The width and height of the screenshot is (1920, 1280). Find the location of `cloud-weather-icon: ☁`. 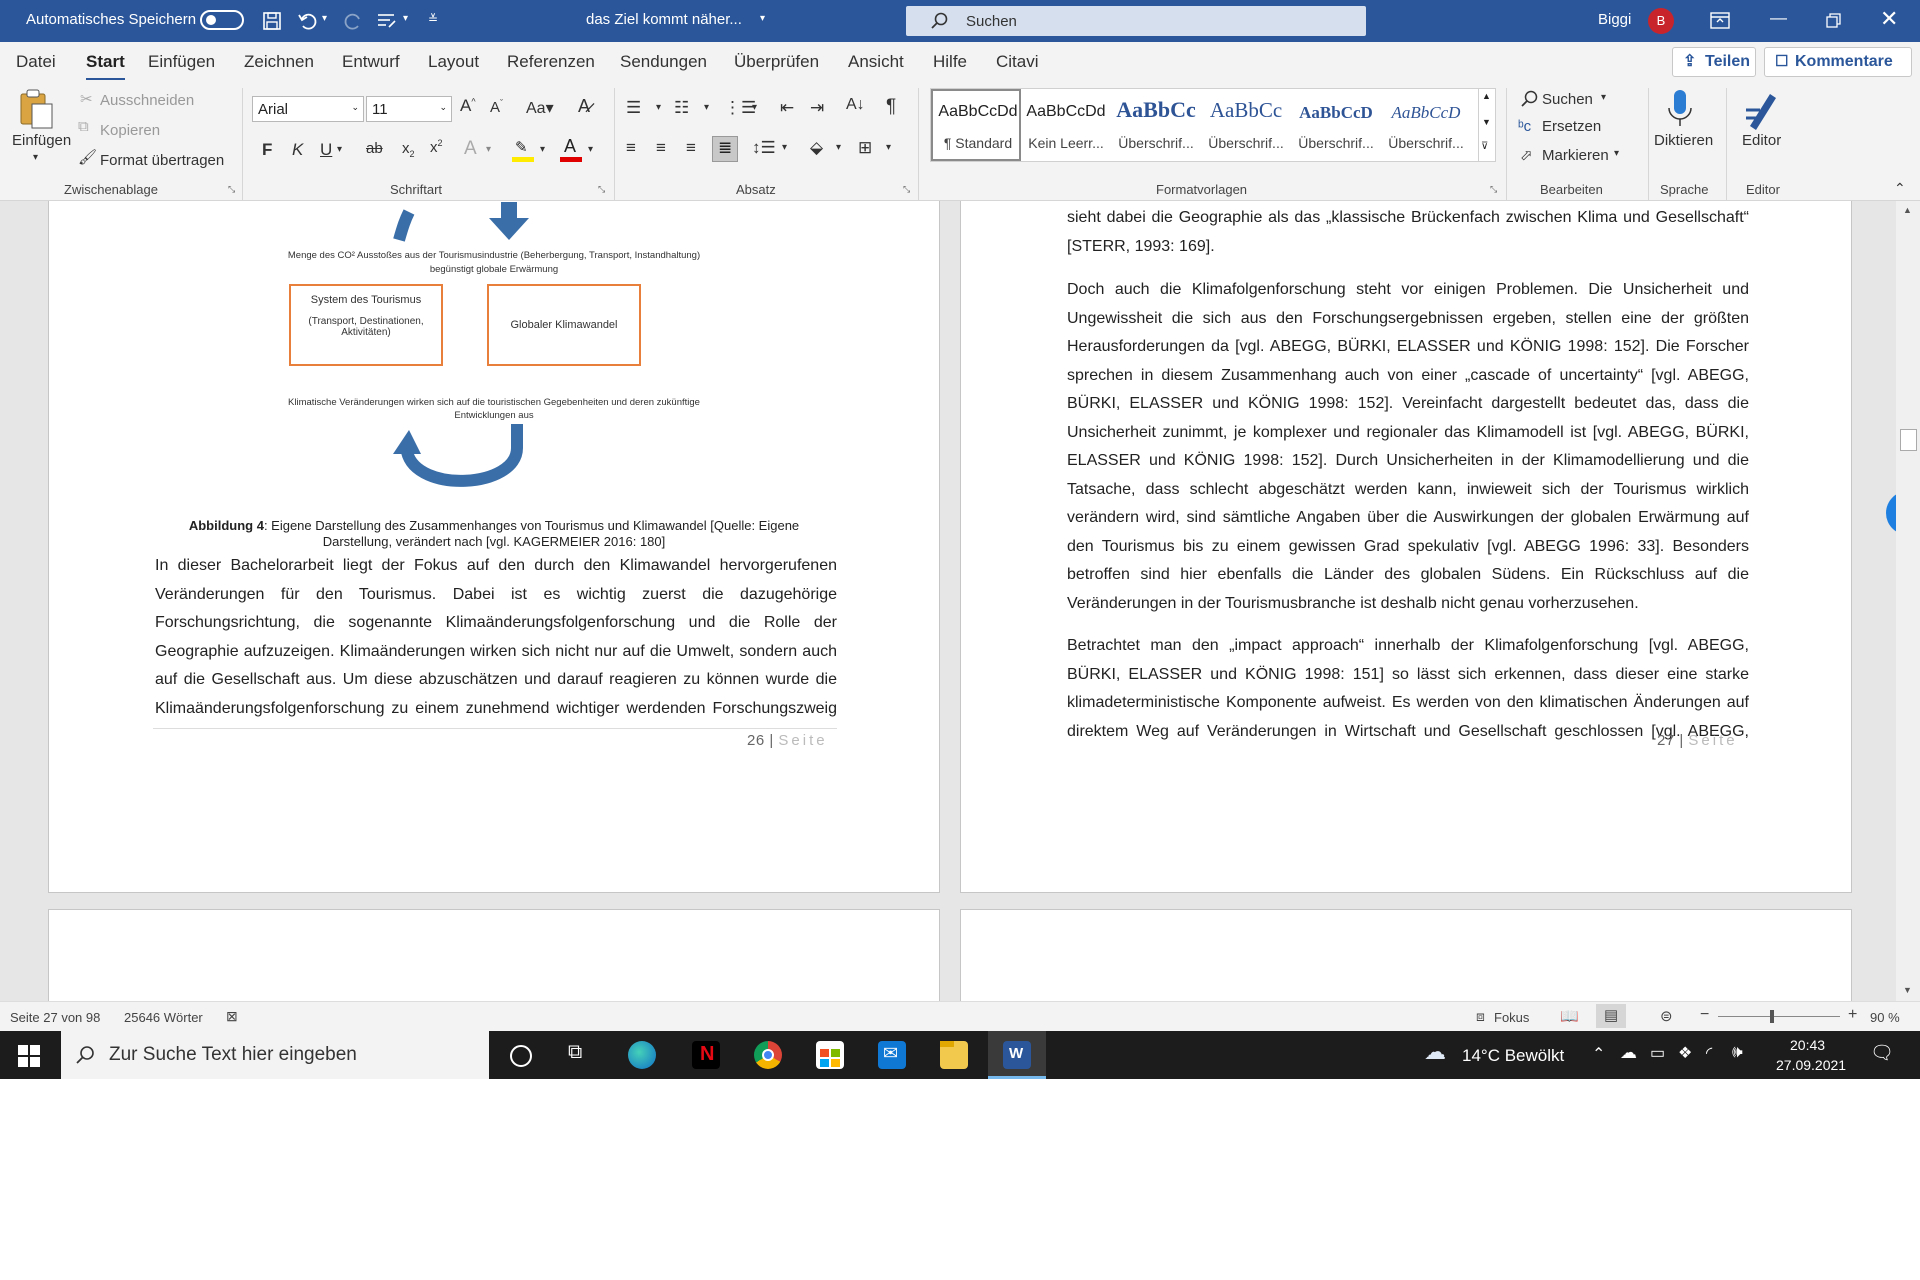

cloud-weather-icon: ☁ is located at coordinates (1435, 1052).